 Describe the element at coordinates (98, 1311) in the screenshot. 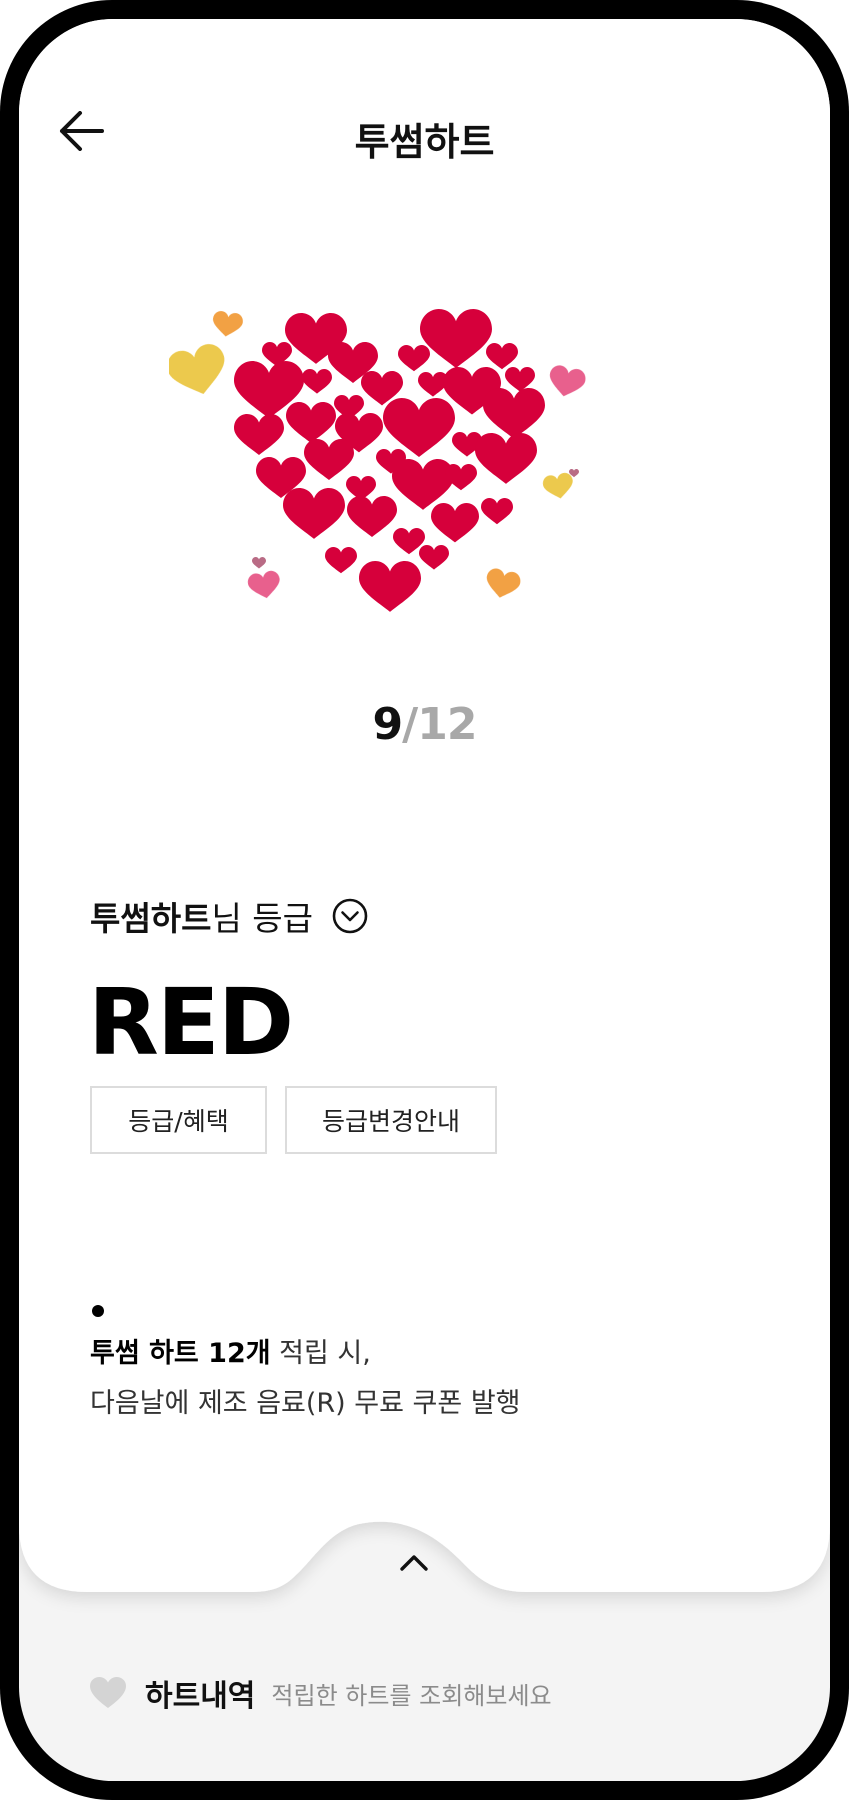

I see `bullet-dot` at that location.